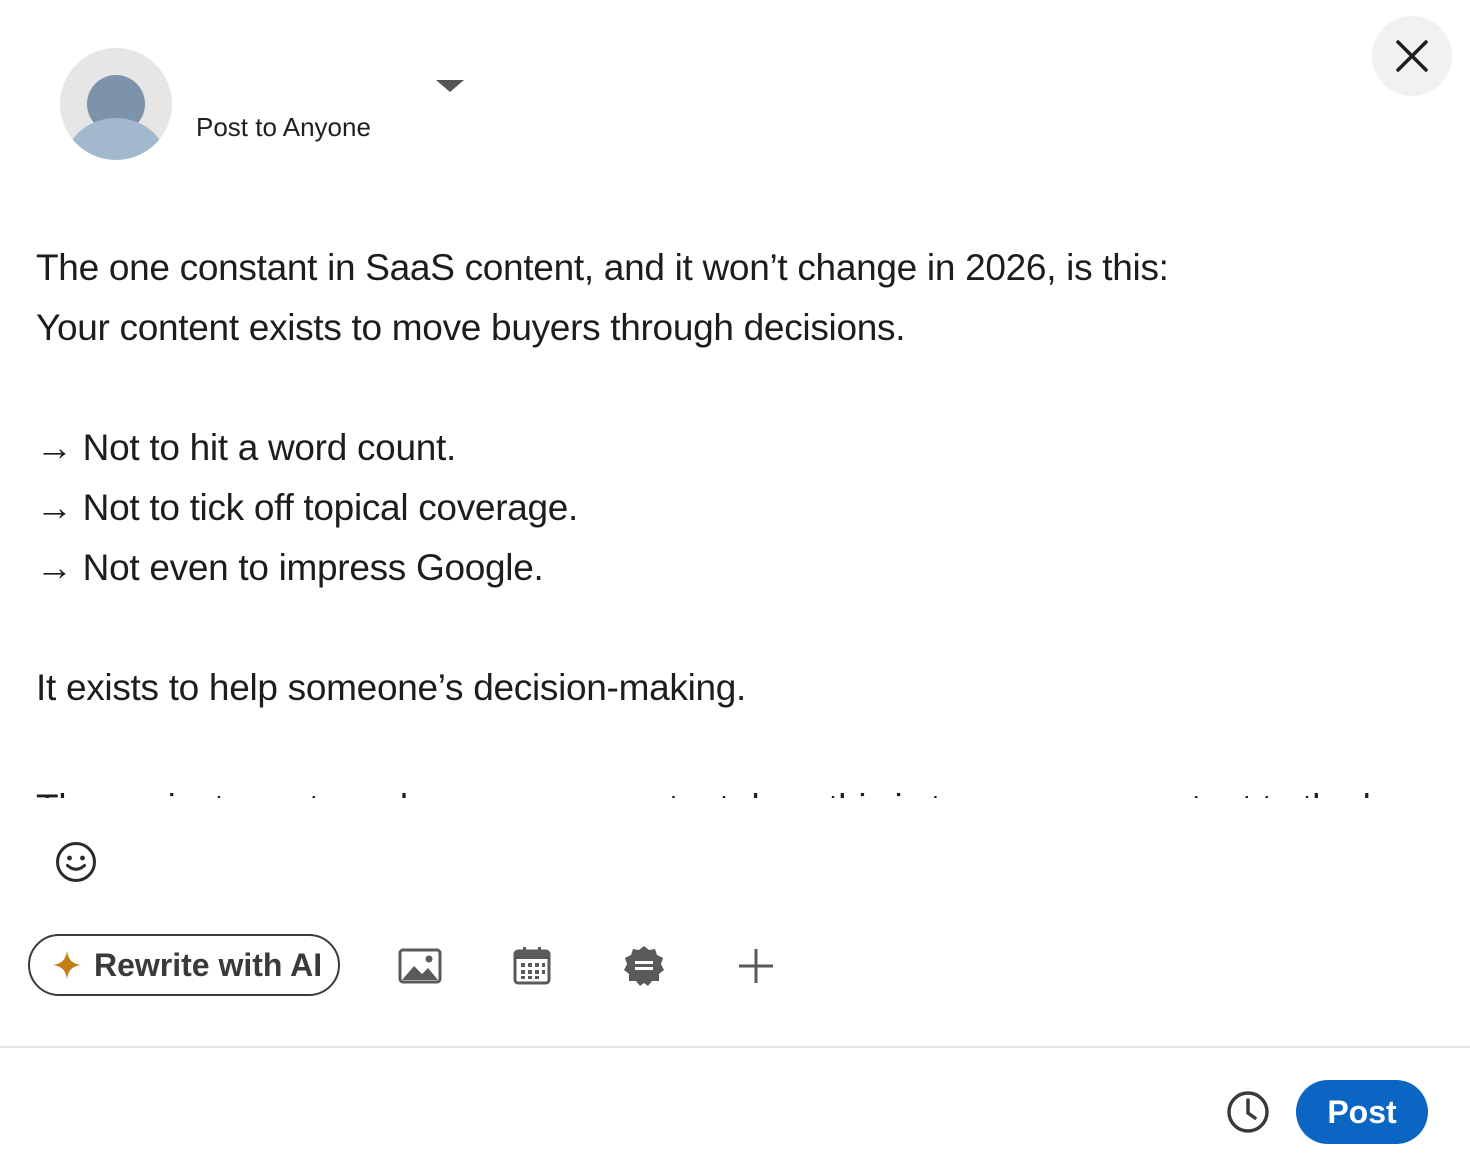 This screenshot has width=1470, height=1170. Describe the element at coordinates (67, 965) in the screenshot. I see `sparkle-icon` at that location.